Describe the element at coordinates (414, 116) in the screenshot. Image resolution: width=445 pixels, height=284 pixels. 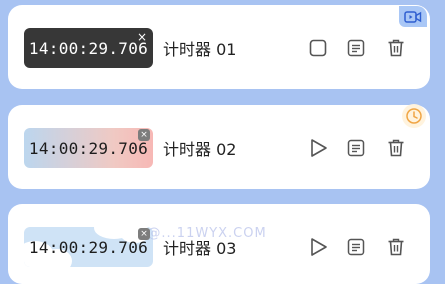
I see `clock-icon` at that location.